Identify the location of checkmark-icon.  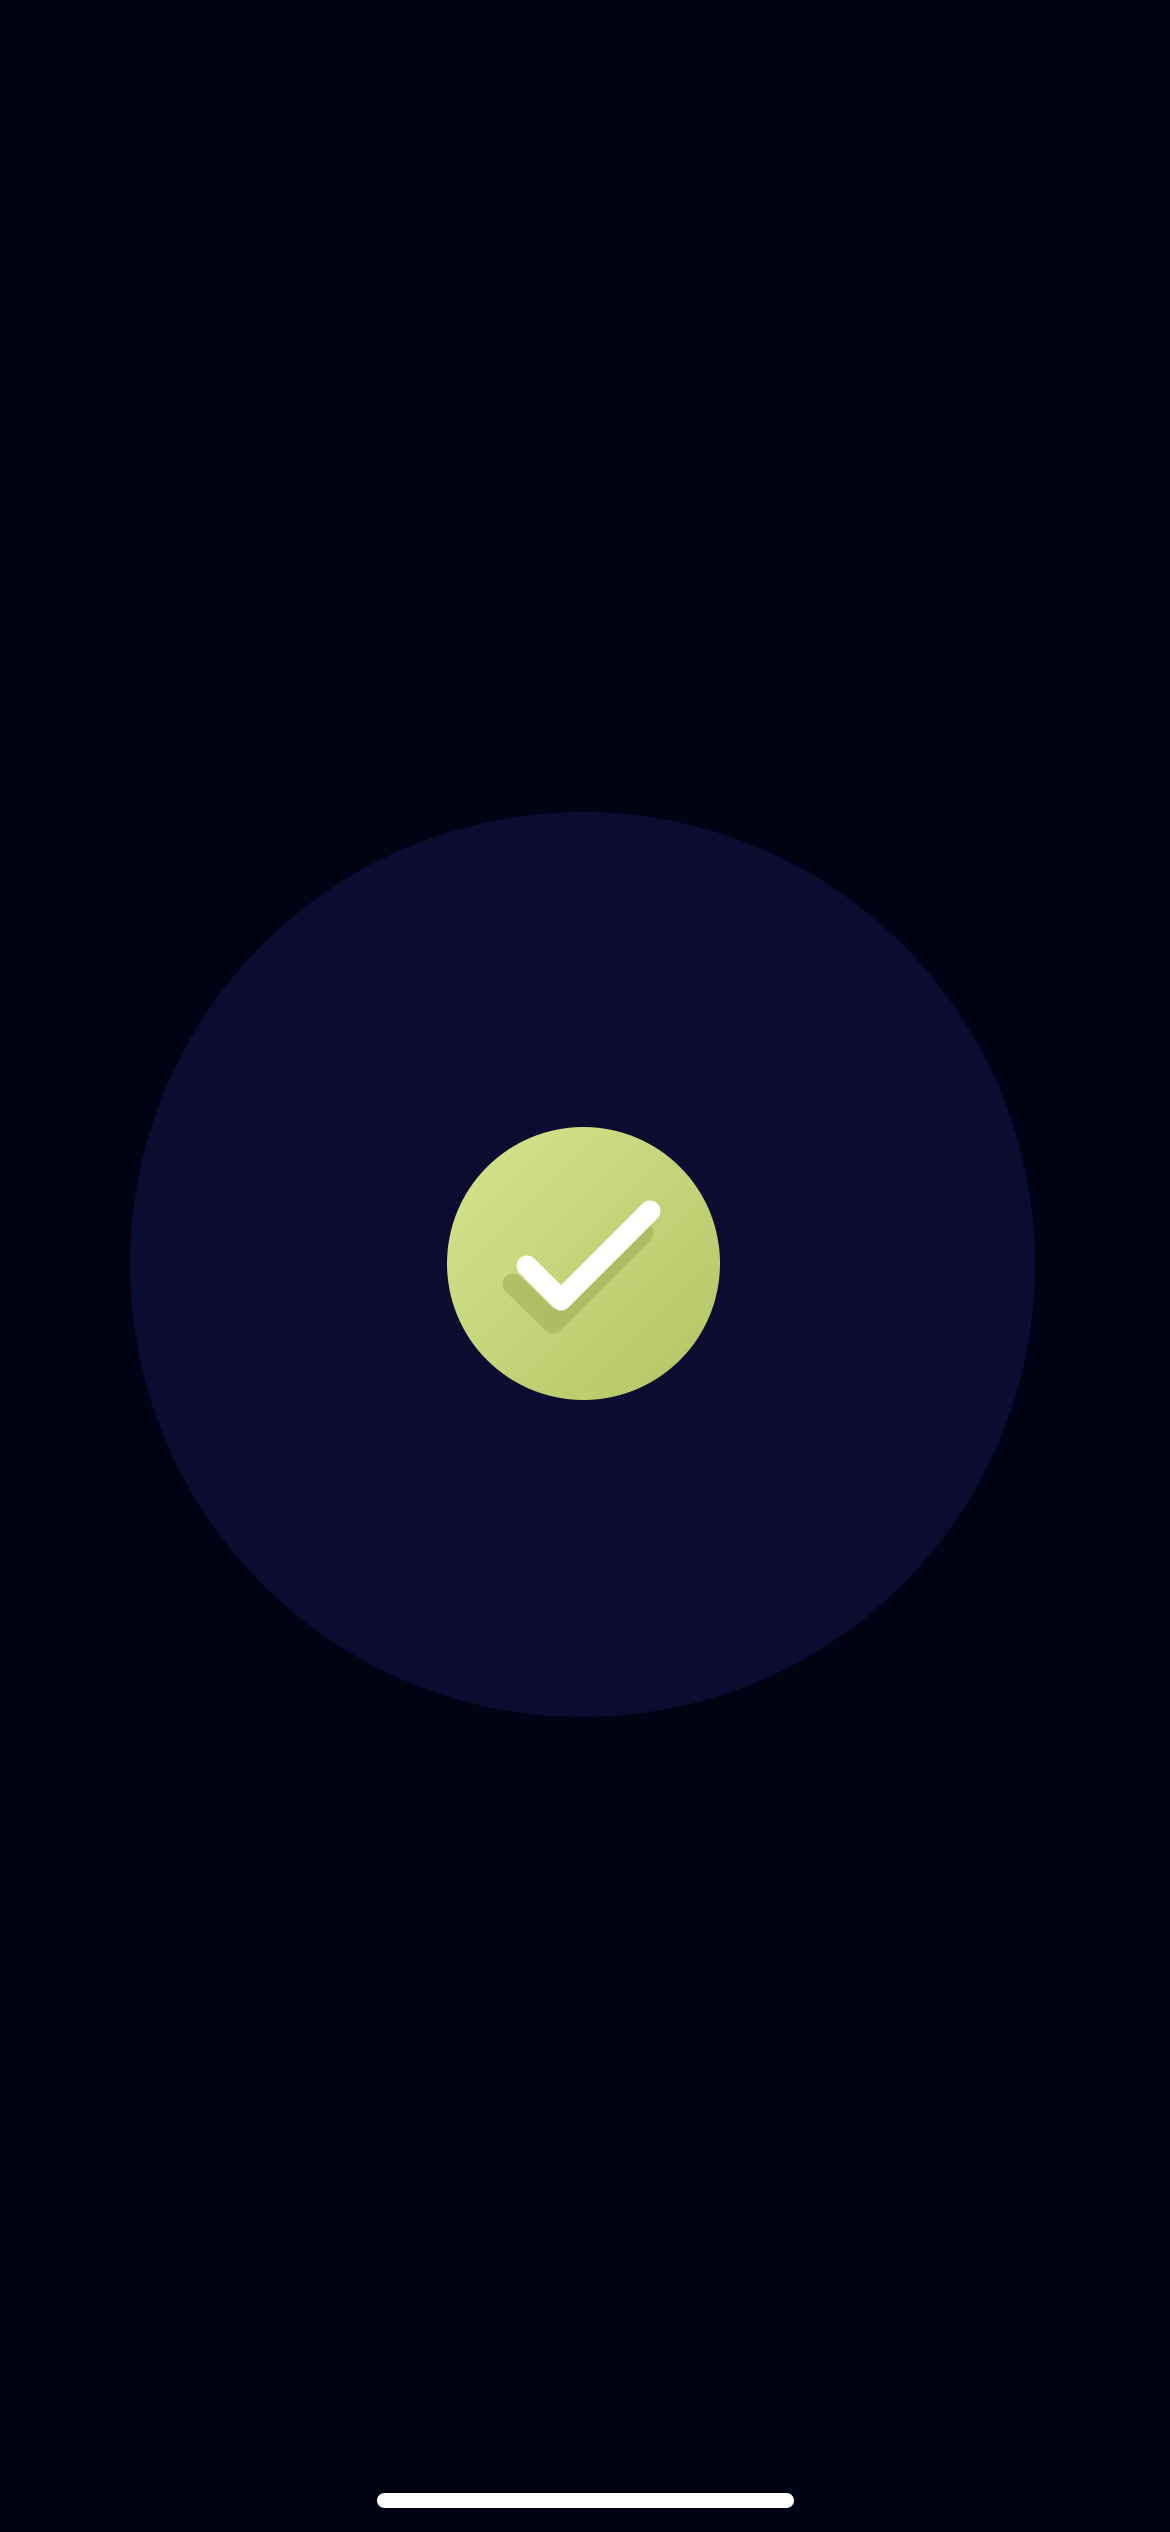
(581, 1267).